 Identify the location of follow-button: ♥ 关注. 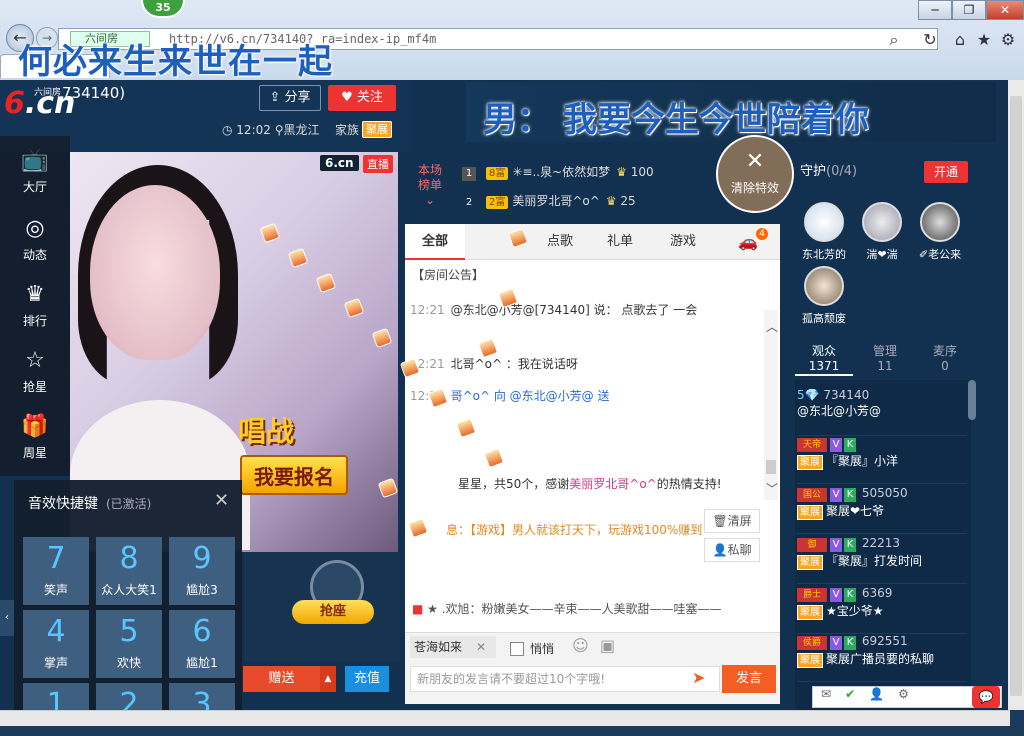
(362, 98).